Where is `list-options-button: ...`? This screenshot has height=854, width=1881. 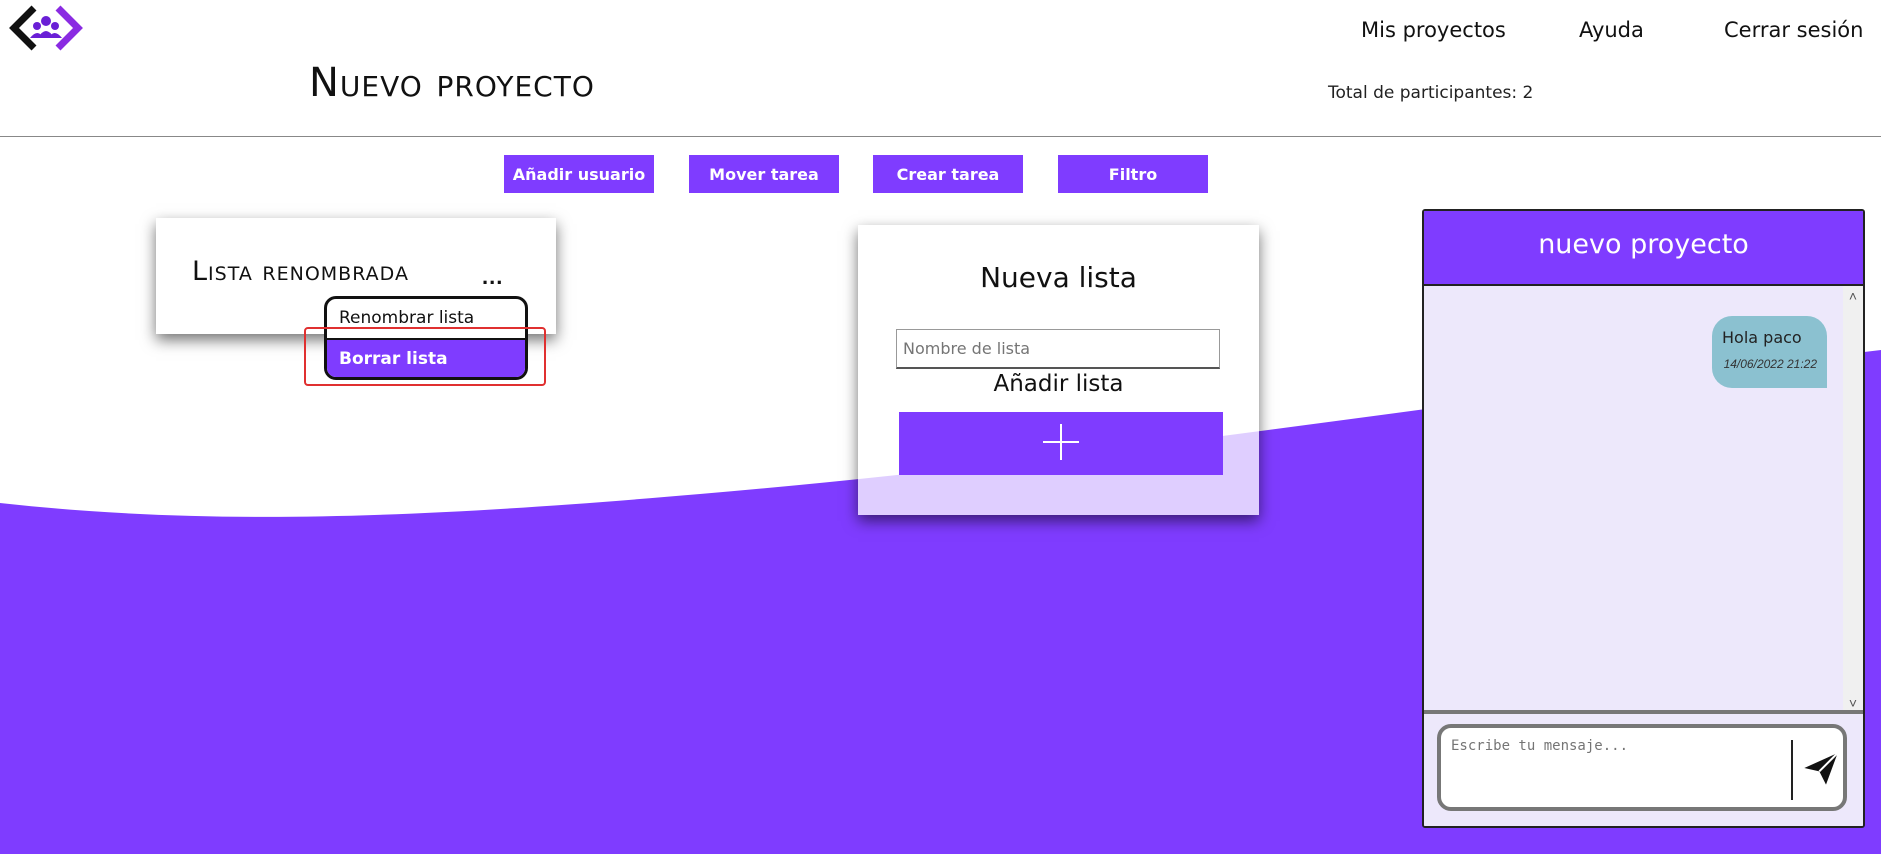 list-options-button: ... is located at coordinates (492, 277).